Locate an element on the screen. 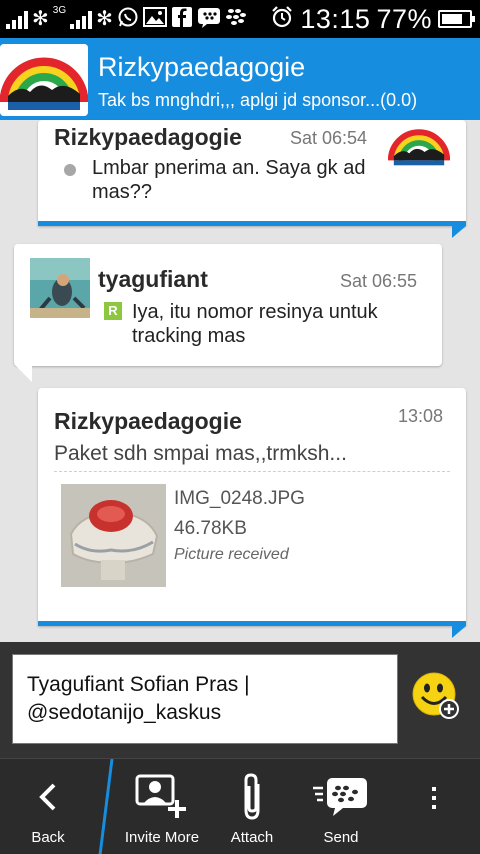 Image resolution: width=480 pixels, height=854 pixels. picture-thumbnail is located at coordinates (113, 535).